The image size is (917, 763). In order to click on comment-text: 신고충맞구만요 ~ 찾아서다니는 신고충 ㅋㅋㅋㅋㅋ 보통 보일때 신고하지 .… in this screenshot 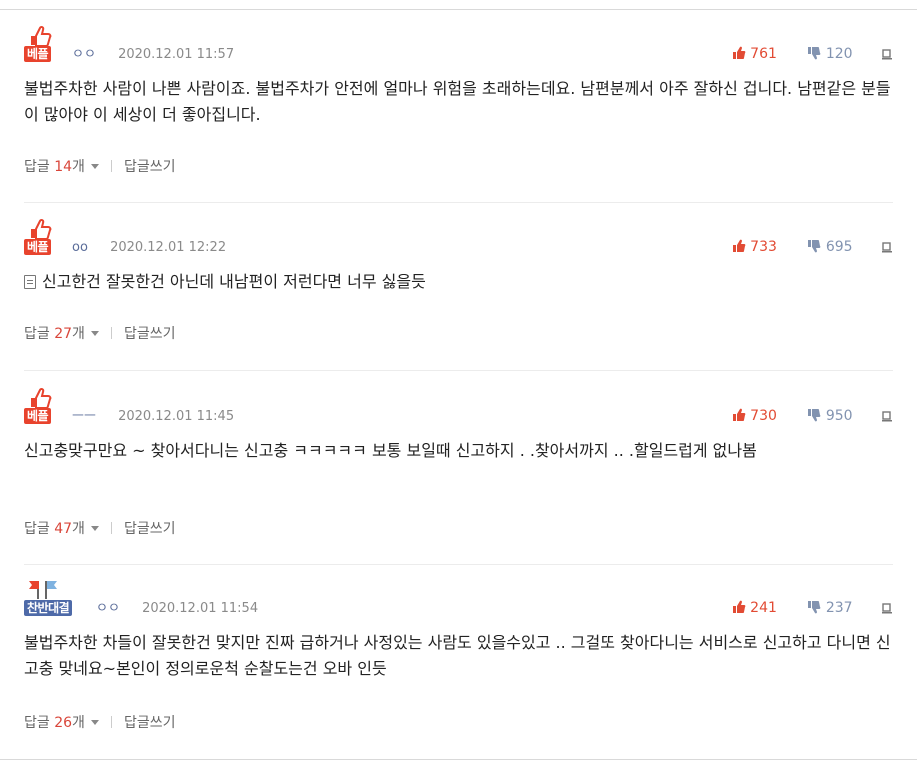, I will do `click(390, 450)`.